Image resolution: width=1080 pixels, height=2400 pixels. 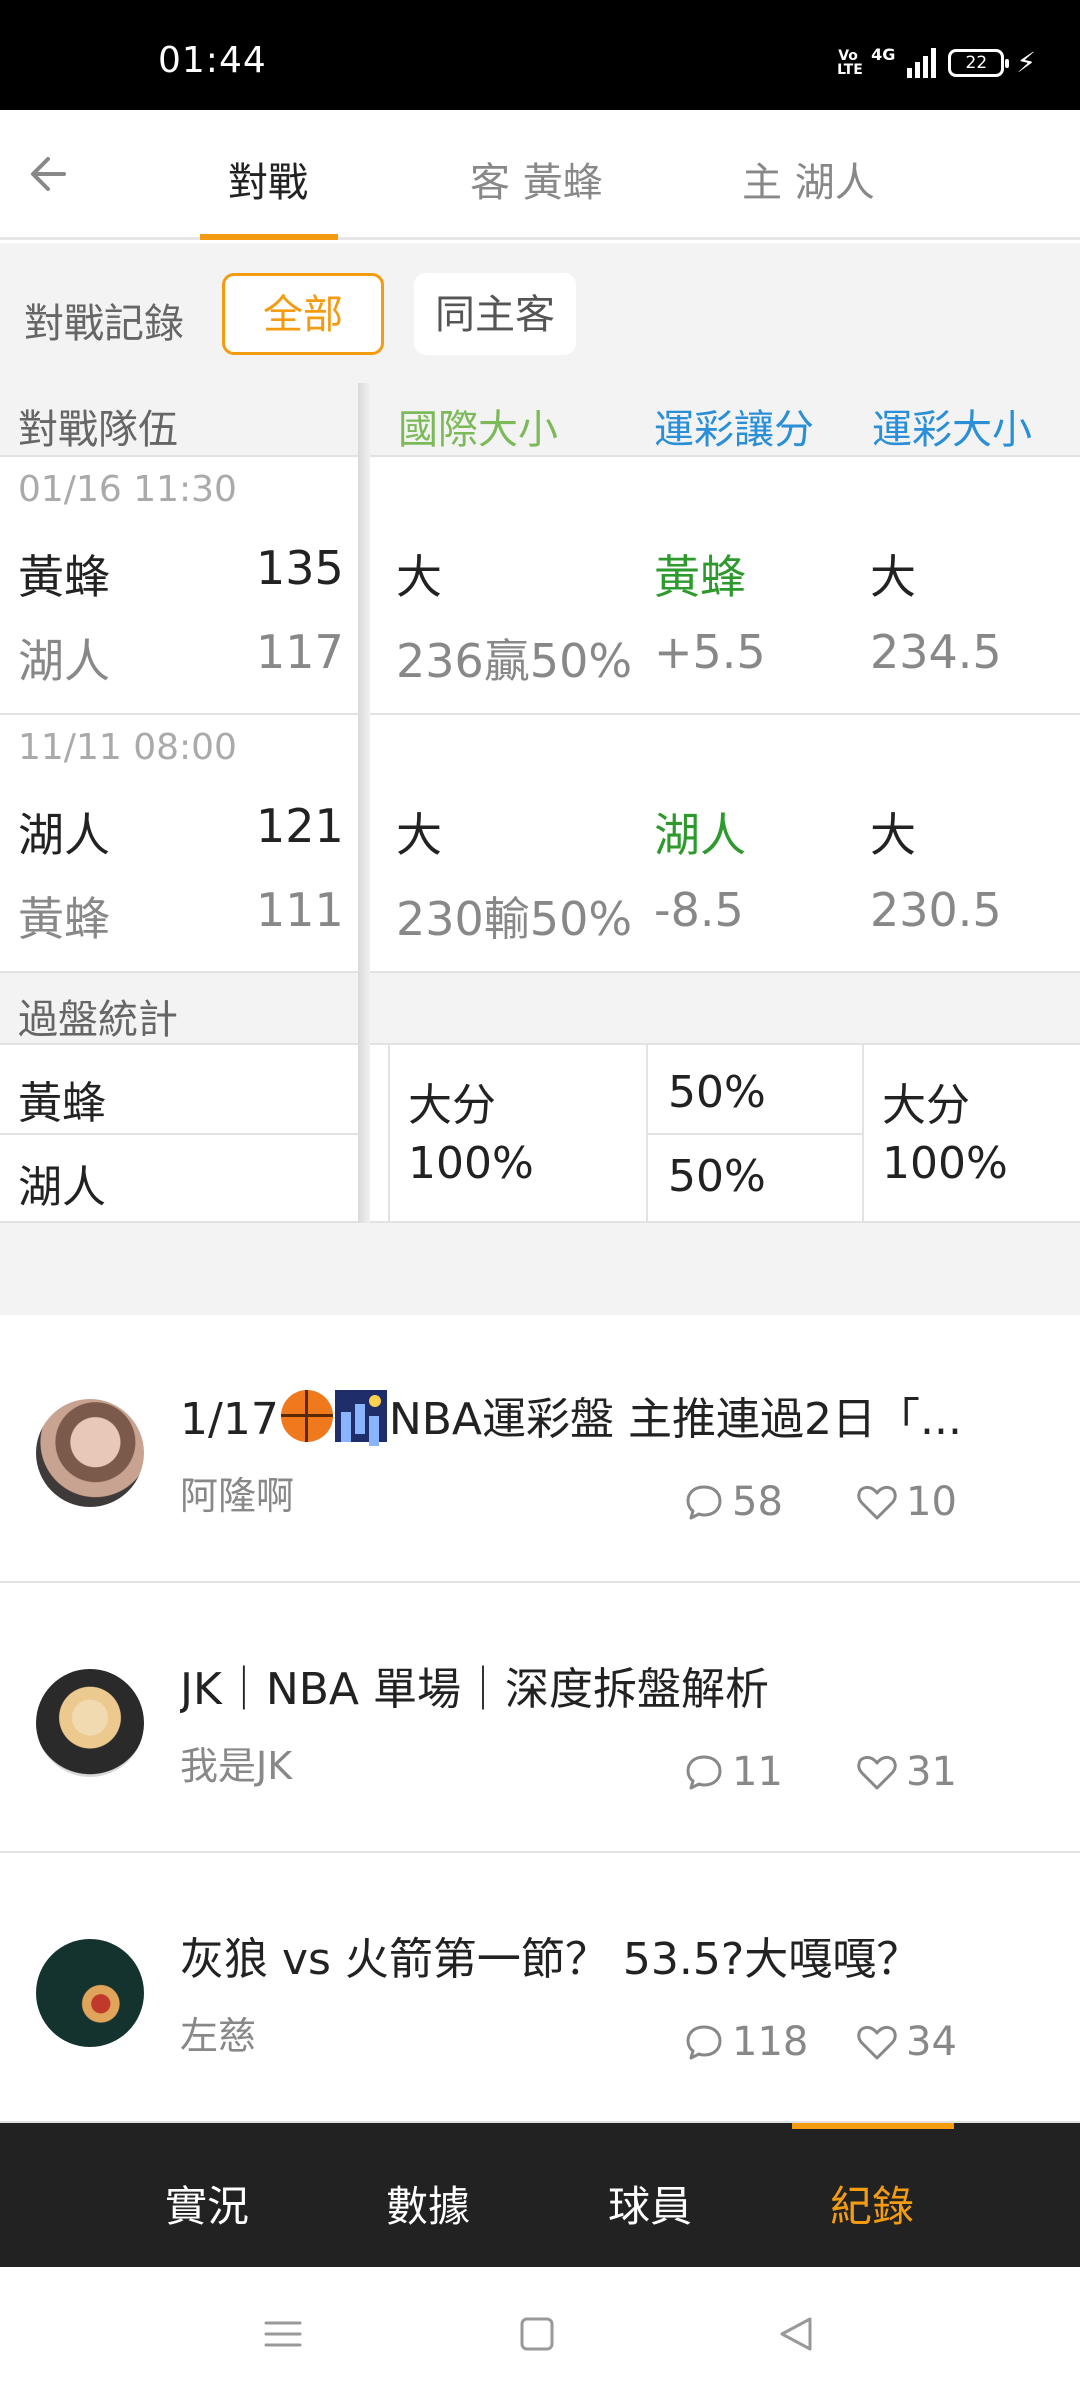 I want to click on summary-team: 湖人, so click(x=62, y=1187).